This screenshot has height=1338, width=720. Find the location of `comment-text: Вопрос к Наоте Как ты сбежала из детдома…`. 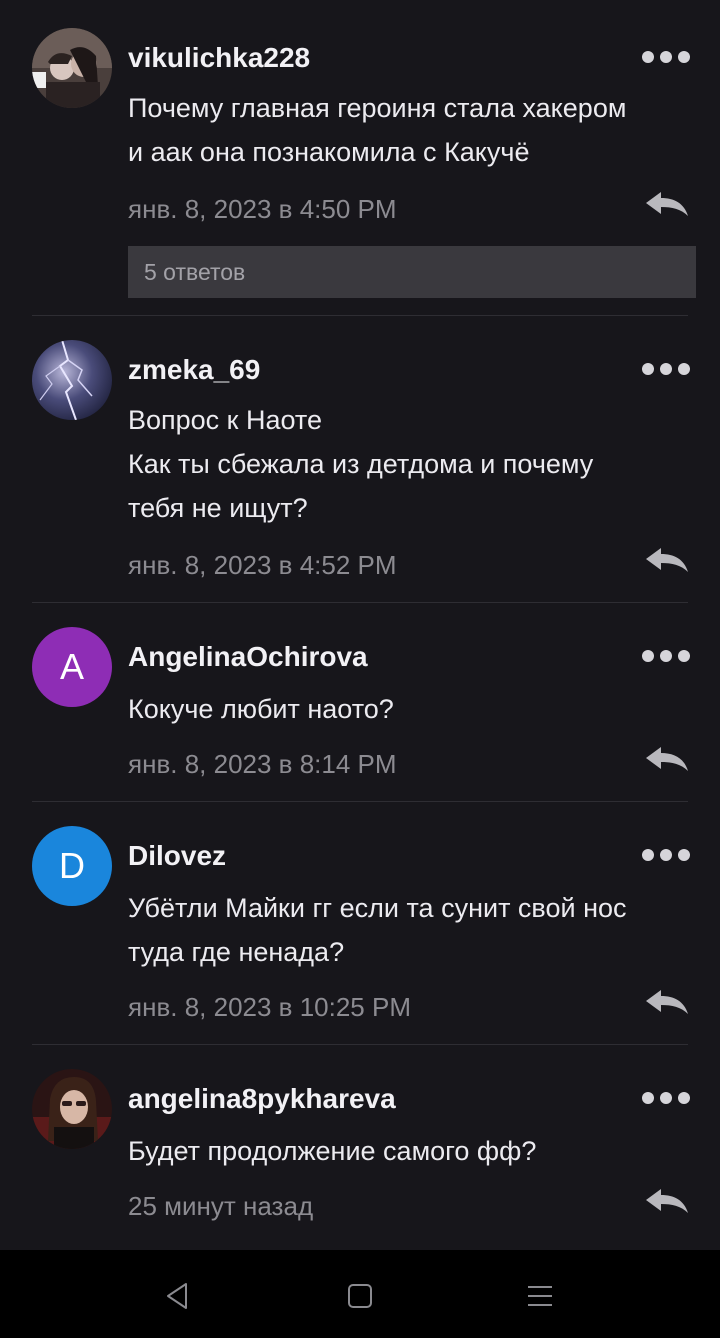

comment-text: Вопрос к Наоте Как ты сбежала из детдома… is located at coordinates (361, 464).